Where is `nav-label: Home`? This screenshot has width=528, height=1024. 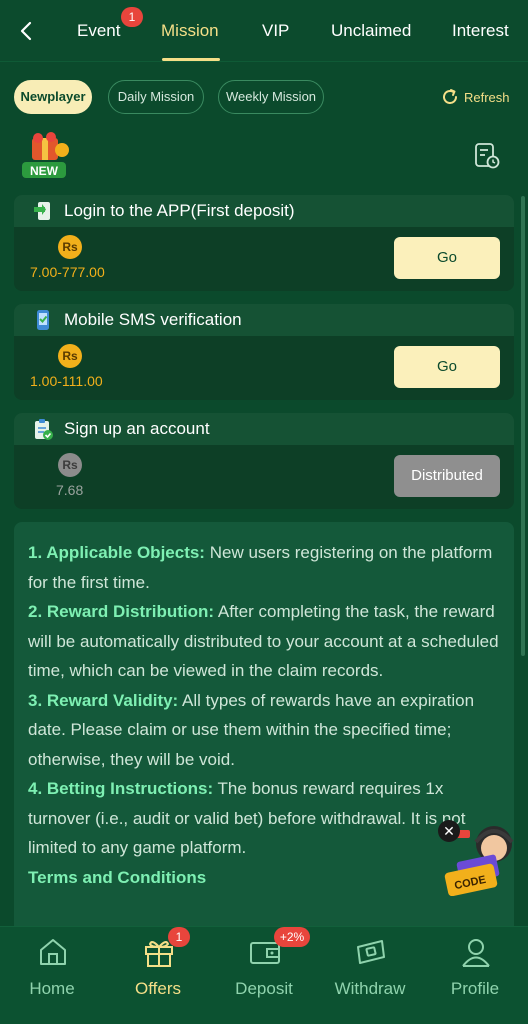
nav-label: Home is located at coordinates (52, 988).